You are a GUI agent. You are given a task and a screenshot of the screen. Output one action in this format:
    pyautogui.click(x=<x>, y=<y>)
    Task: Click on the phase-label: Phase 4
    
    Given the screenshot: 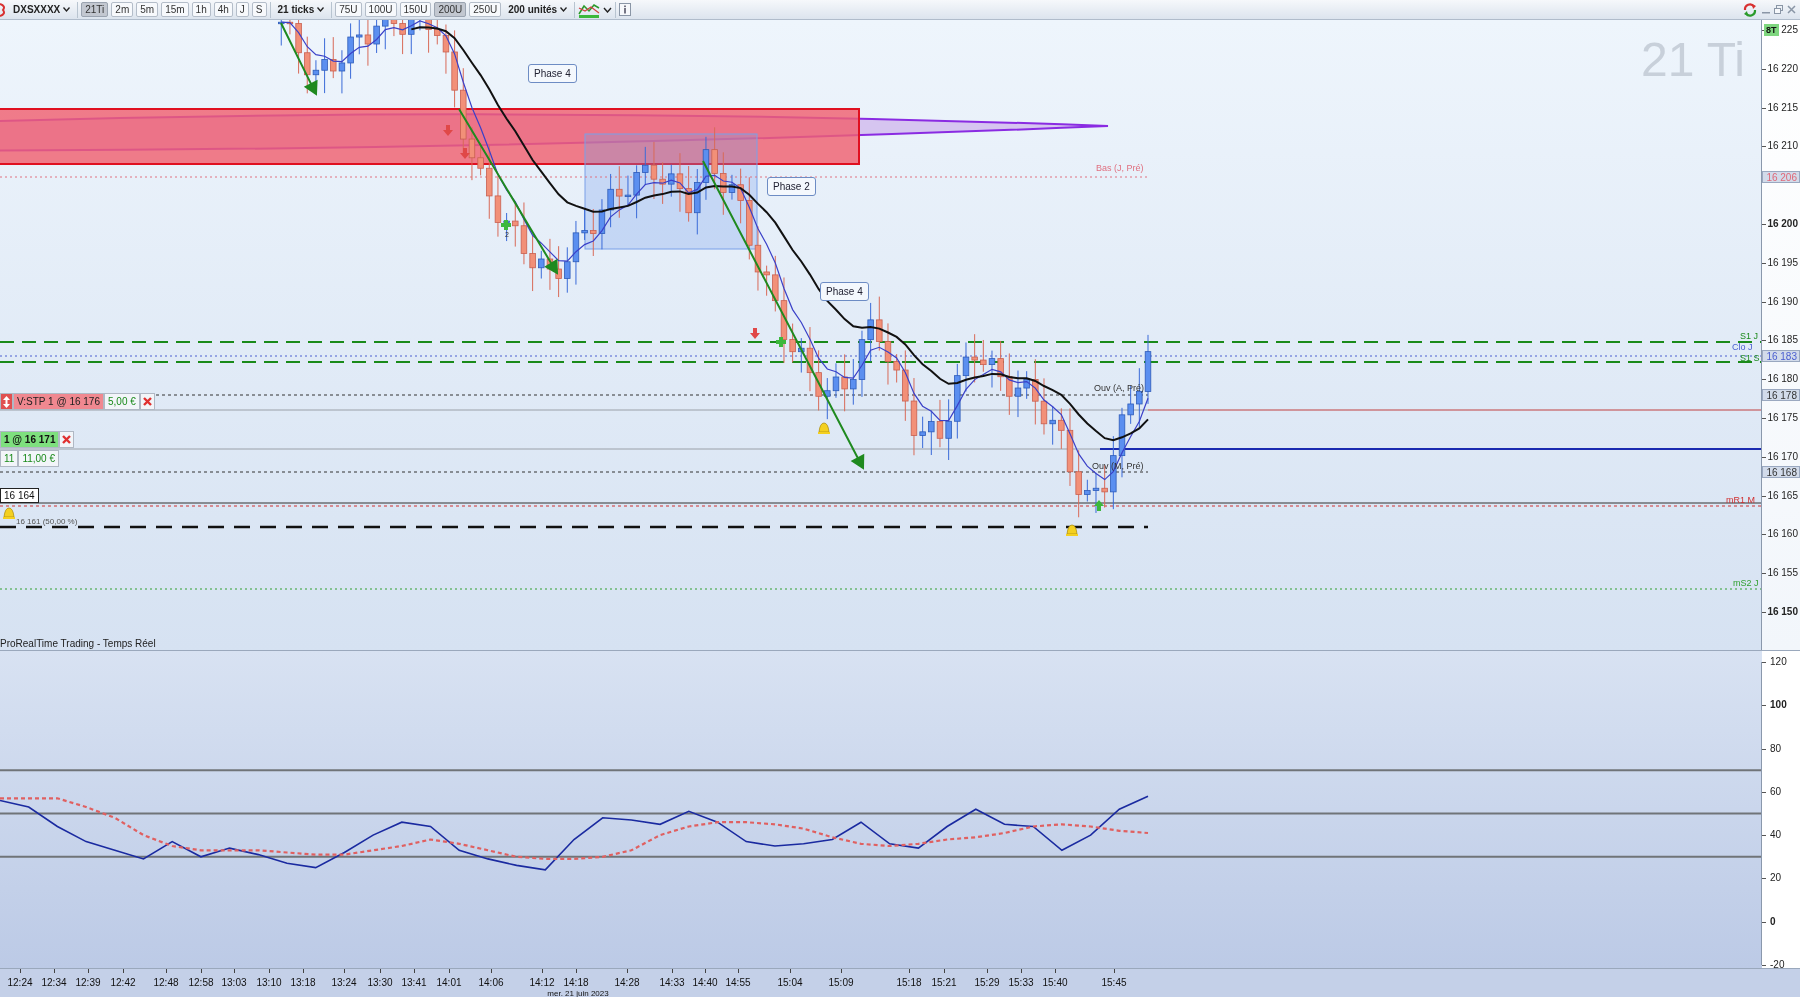 What is the action you would take?
    pyautogui.click(x=552, y=73)
    